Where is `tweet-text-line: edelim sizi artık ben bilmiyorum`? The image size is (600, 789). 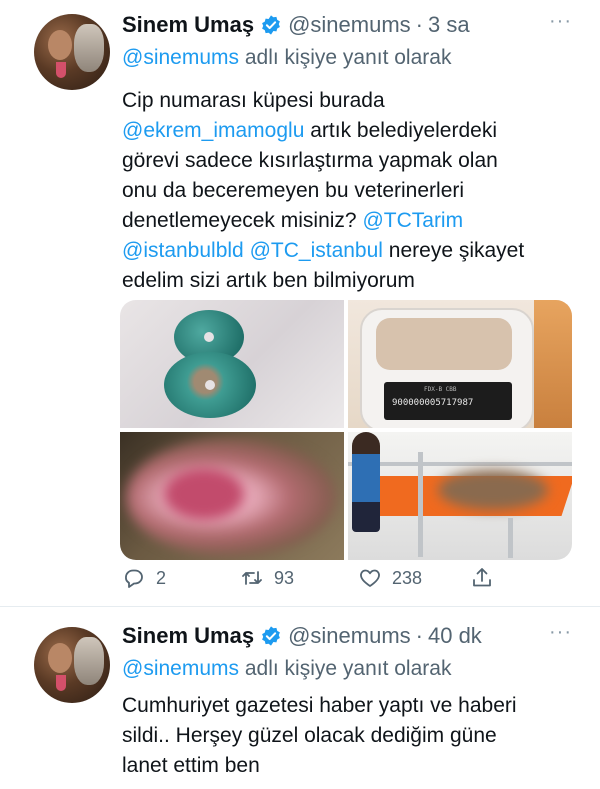 tweet-text-line: edelim sizi artık ben bilmiyorum is located at coordinates (268, 280).